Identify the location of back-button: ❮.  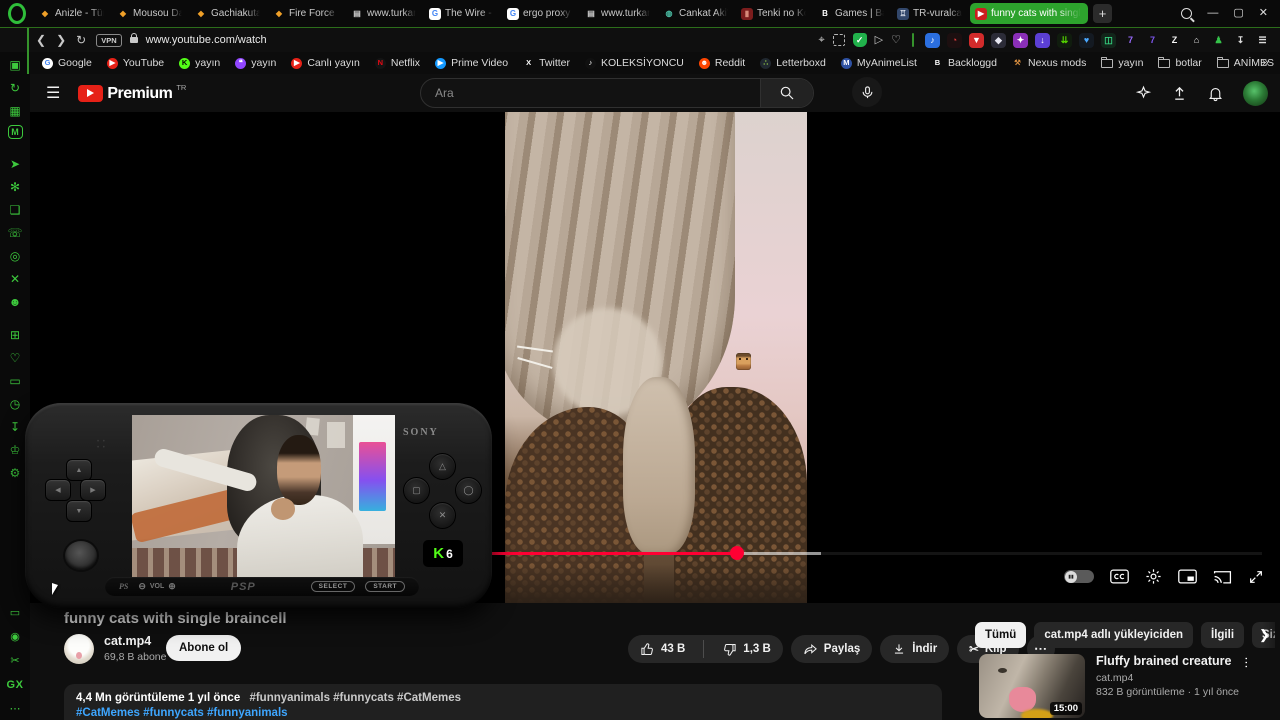
(41, 40).